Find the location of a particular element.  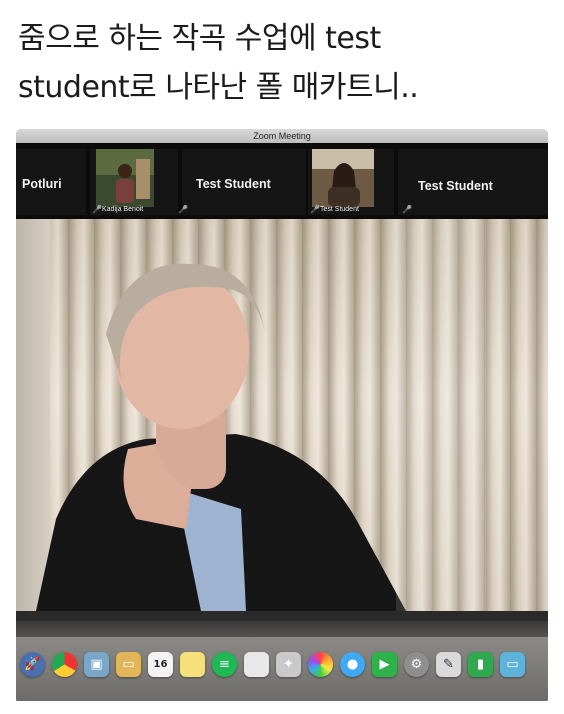

document-icon is located at coordinates (256, 664).